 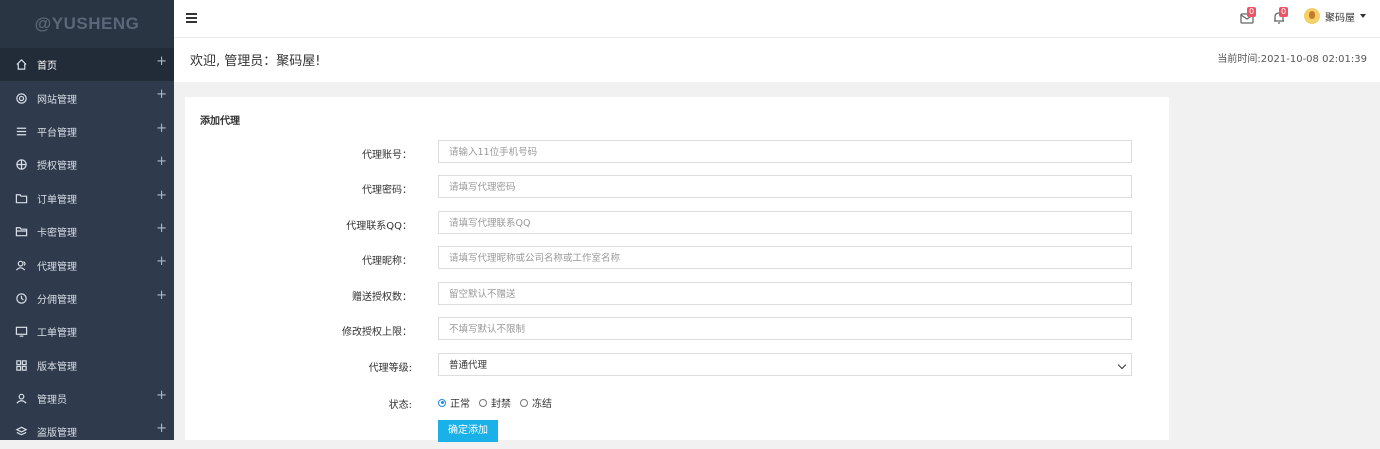 I want to click on form-row-nickname: 代理昵称： 请填写代理昵称或公司名称或工作室名称, so click(x=677, y=258).